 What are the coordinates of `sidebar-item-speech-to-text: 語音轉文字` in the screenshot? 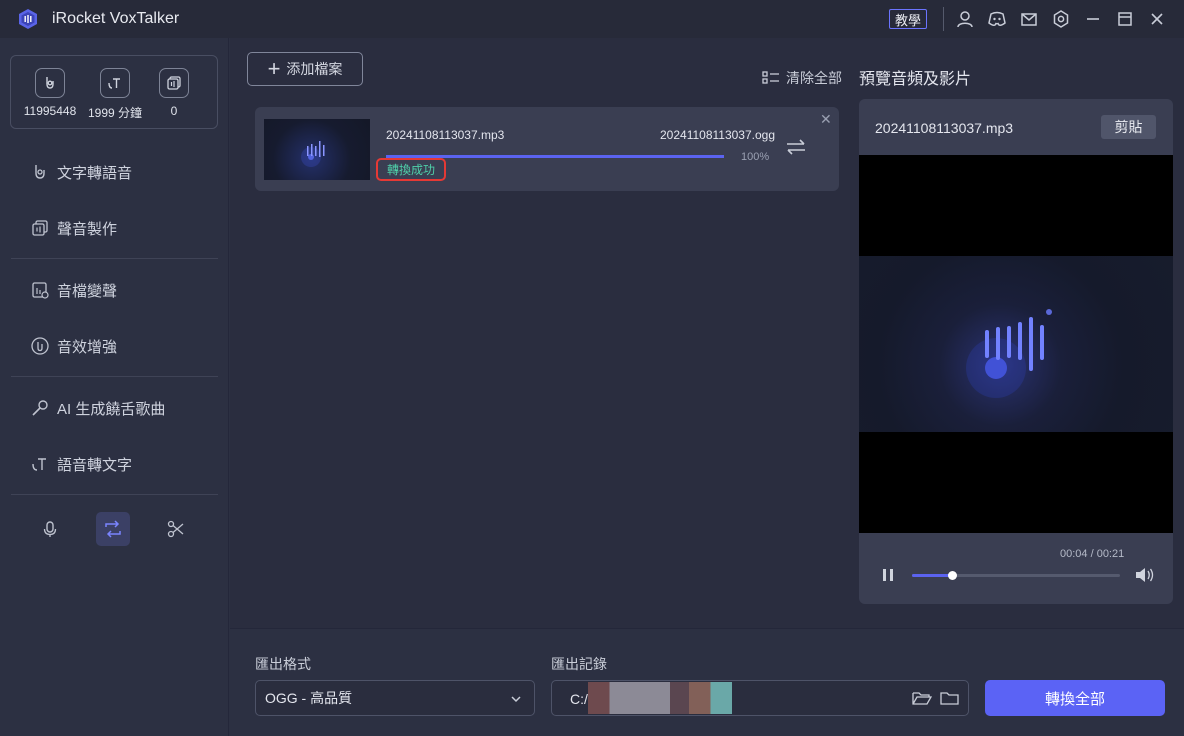 It's located at (81, 464).